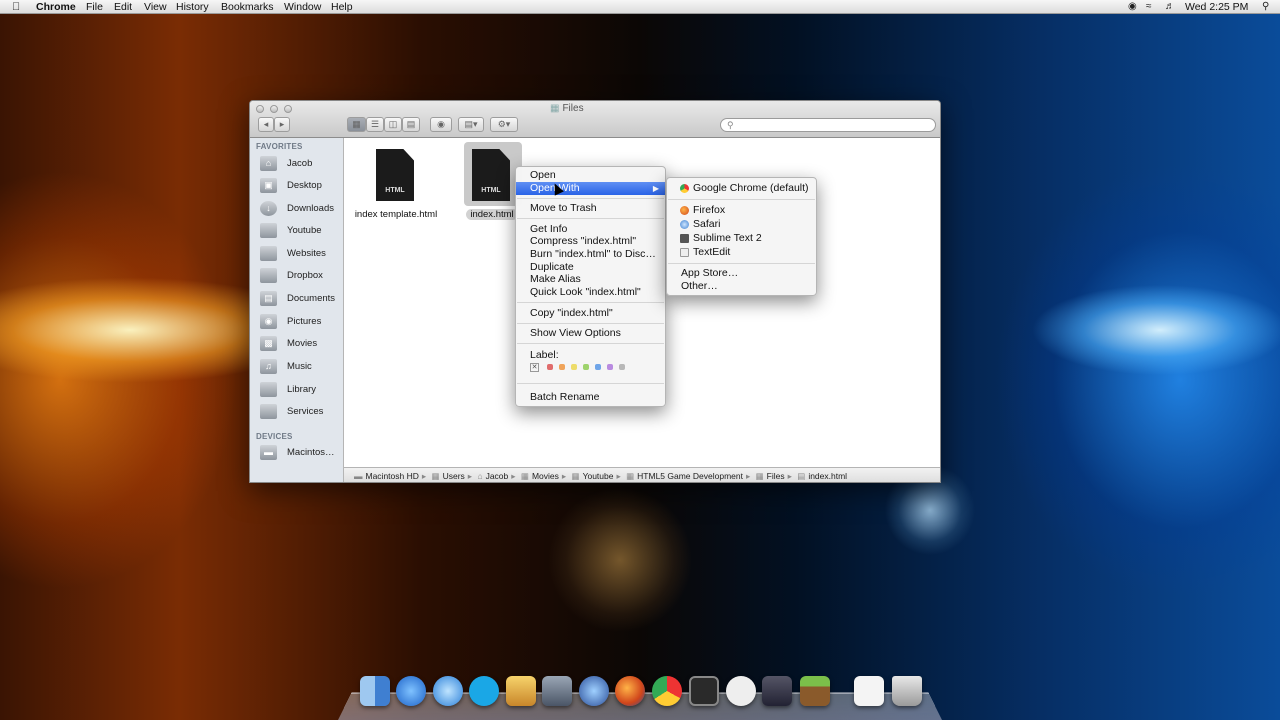  What do you see at coordinates (590, 279) in the screenshot?
I see `menu-item-make-alias: Make Alias` at bounding box center [590, 279].